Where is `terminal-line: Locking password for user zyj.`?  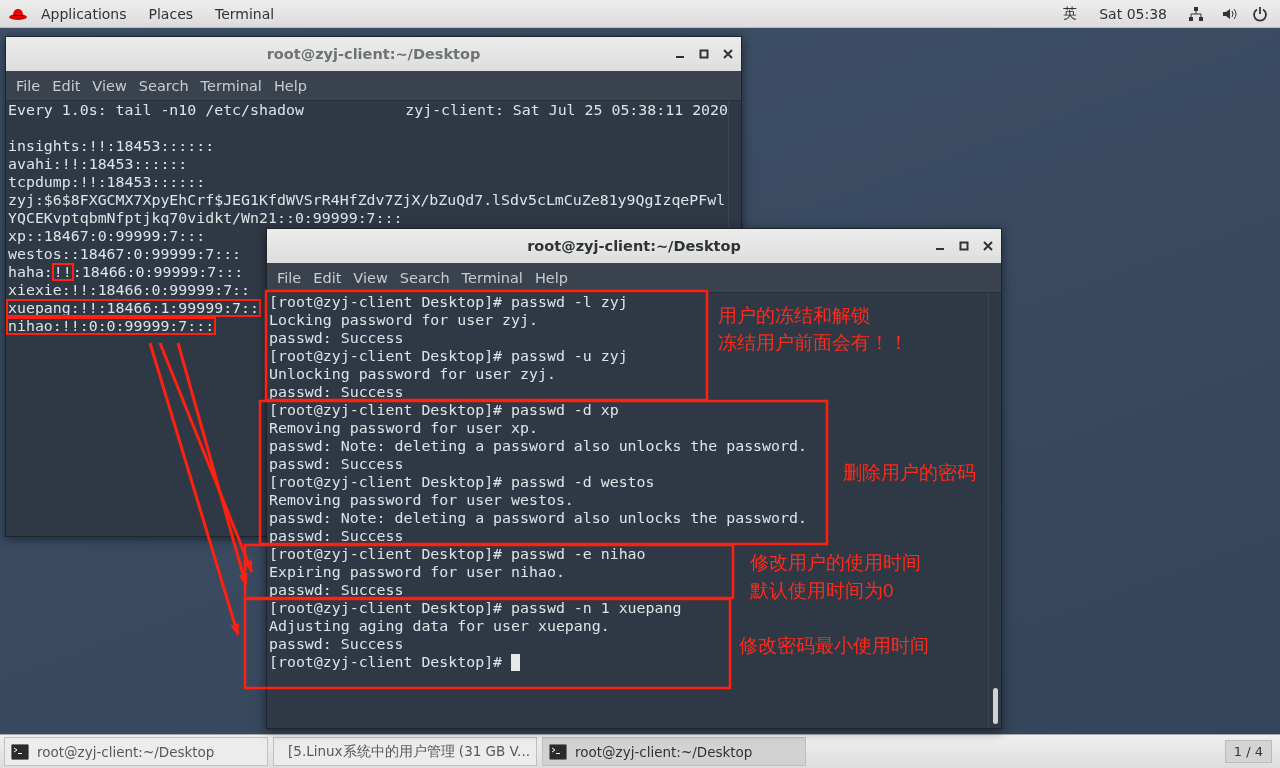 terminal-line: Locking password for user zyj. is located at coordinates (403, 320).